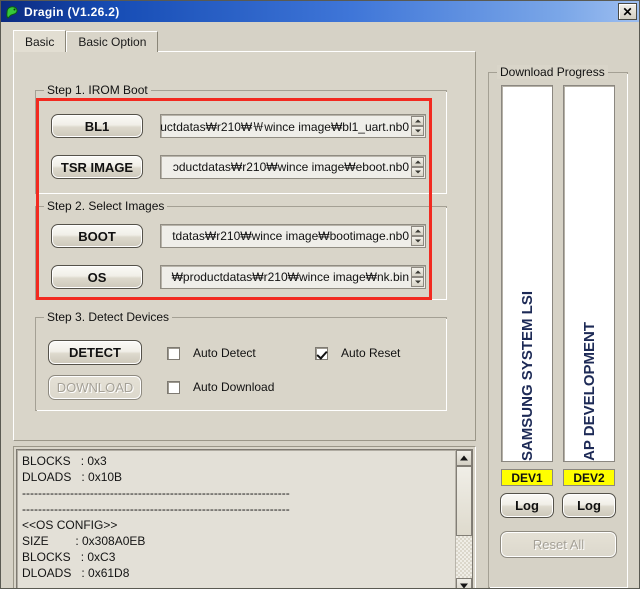  Describe the element at coordinates (320, 11) in the screenshot. I see `title-bar: Dragin (V1.26.2) ✕` at that location.